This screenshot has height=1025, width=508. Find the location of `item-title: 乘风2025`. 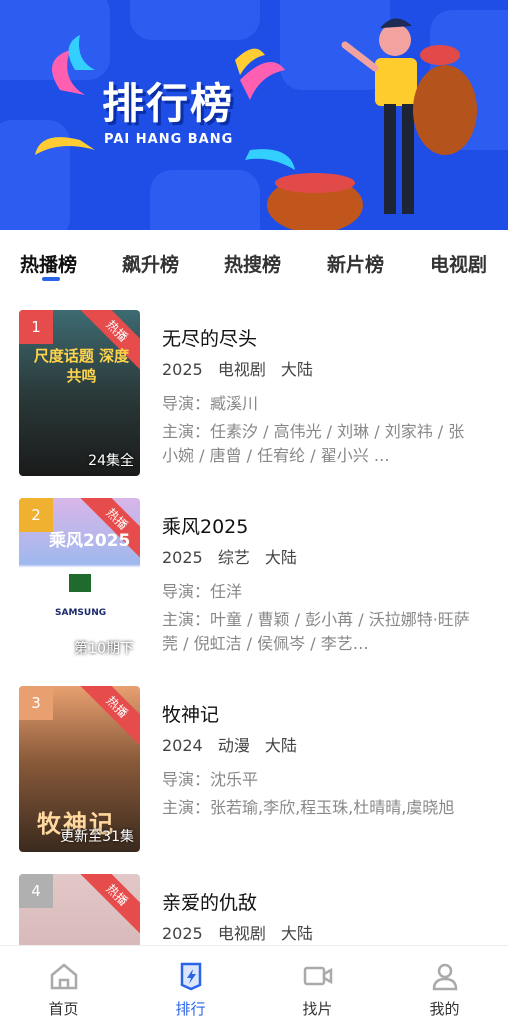

item-title: 乘风2025 is located at coordinates (205, 525).